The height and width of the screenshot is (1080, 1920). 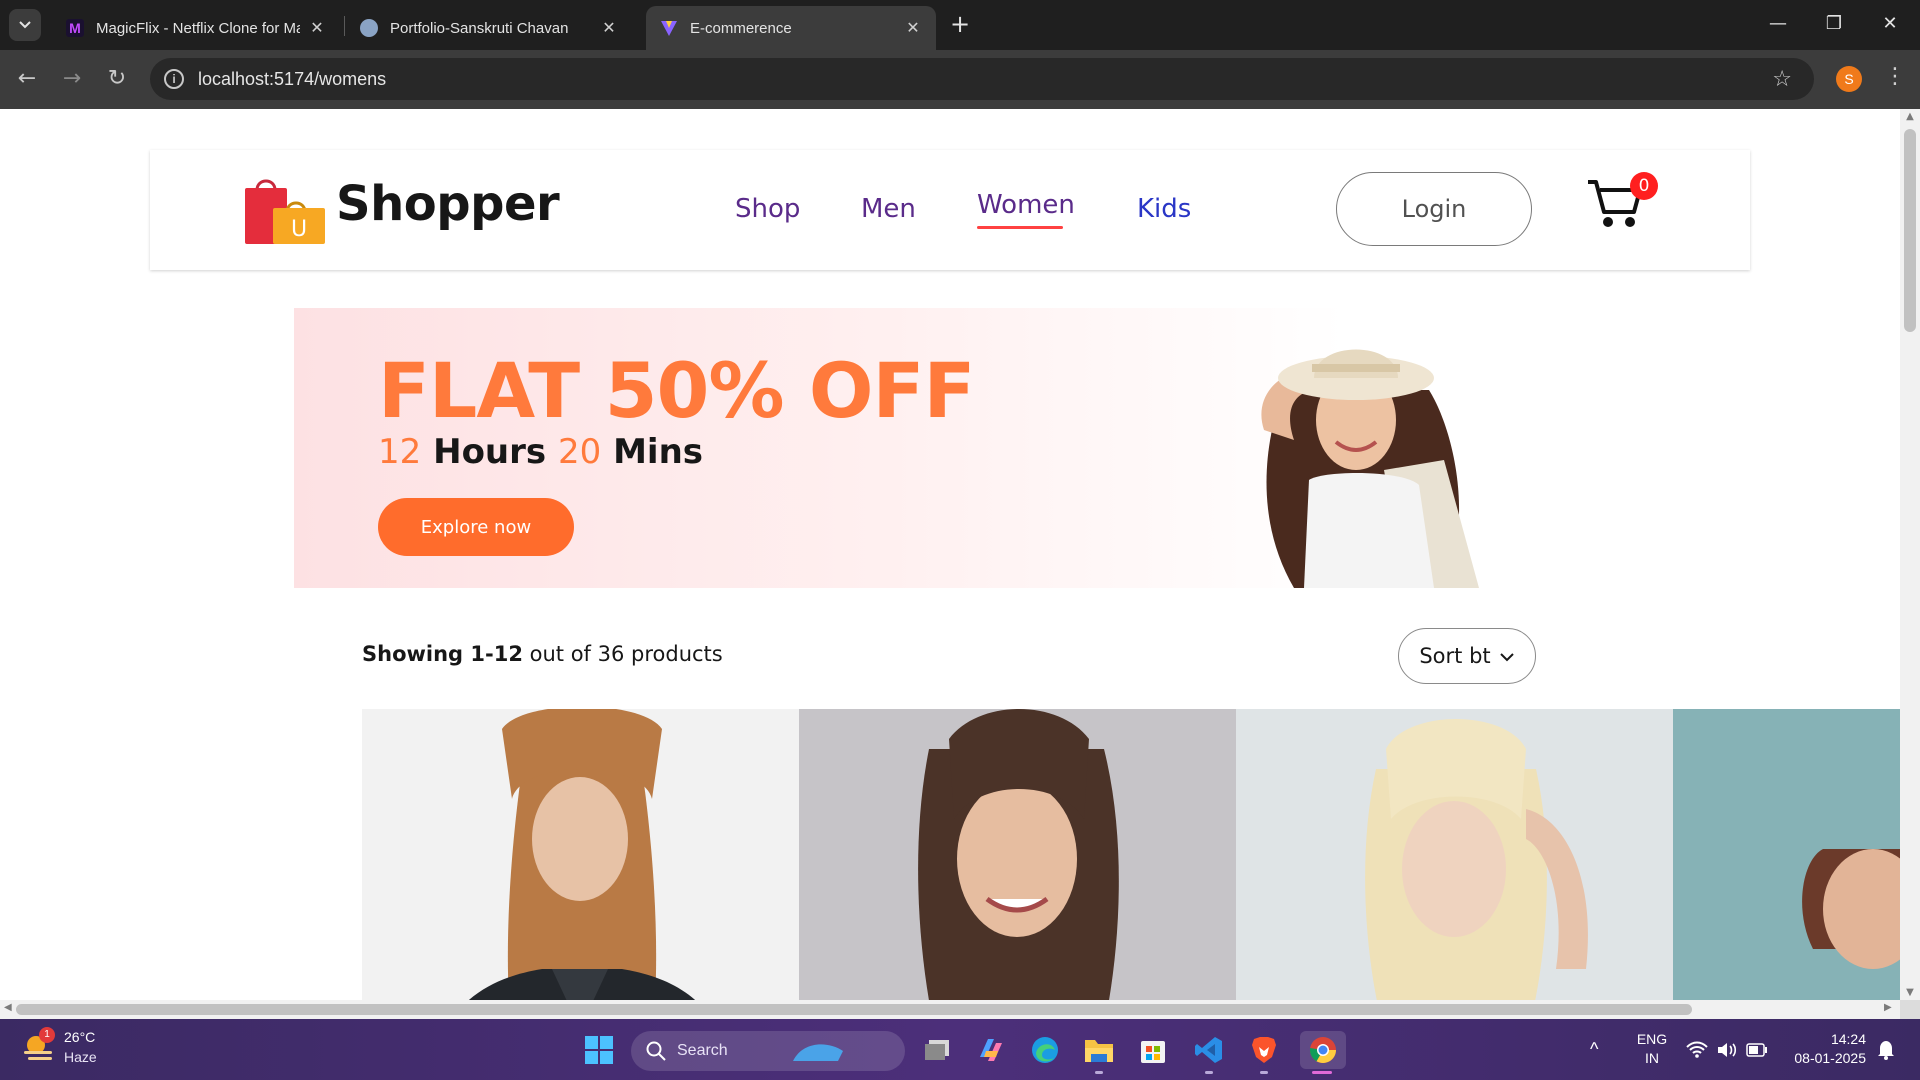 I want to click on menu-kebab-icon: ⋮, so click(x=1895, y=76).